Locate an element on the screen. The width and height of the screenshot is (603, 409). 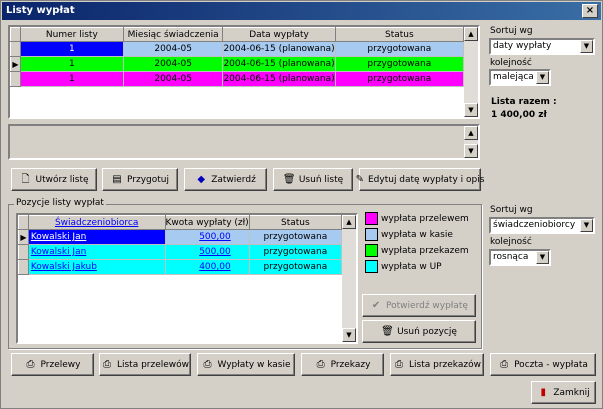
cell-name: Kowalski Jakub is located at coordinates (96, 267).